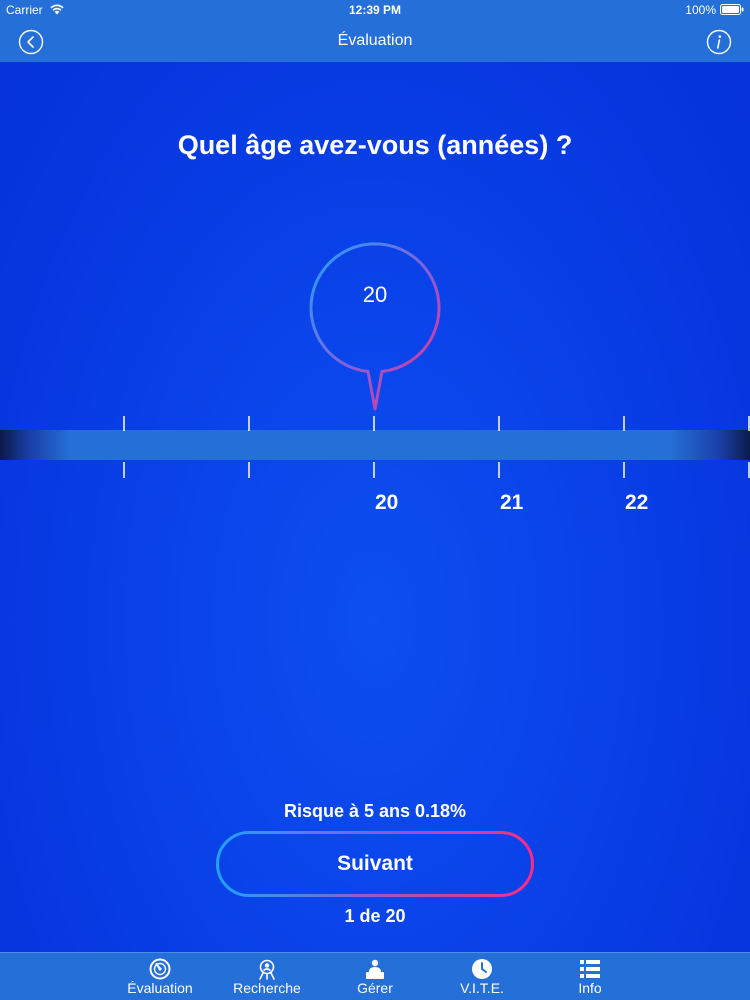 The image size is (750, 1000). I want to click on question-title: Quel âge avez-vous (années) ?, so click(375, 145).